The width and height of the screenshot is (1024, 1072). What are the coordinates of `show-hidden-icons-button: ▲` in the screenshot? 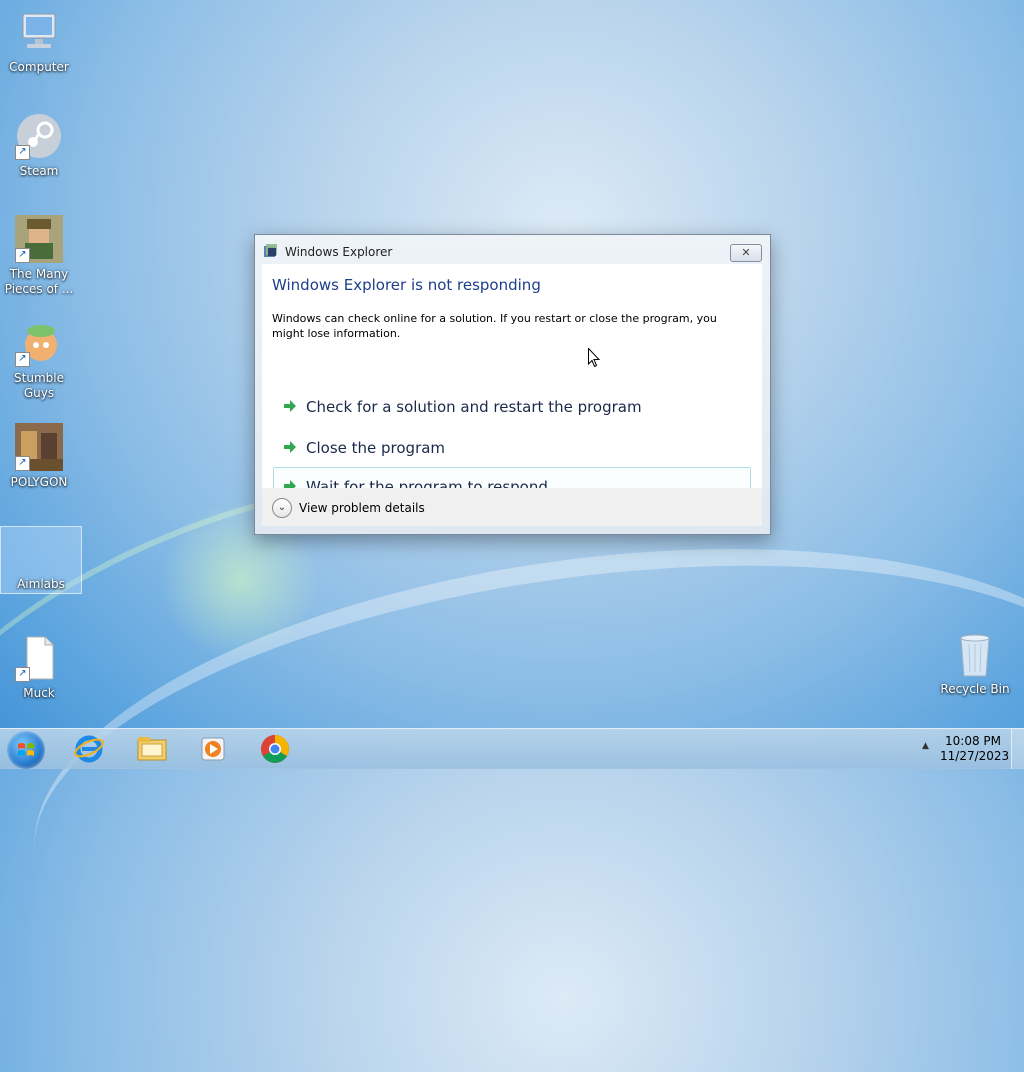 It's located at (925, 746).